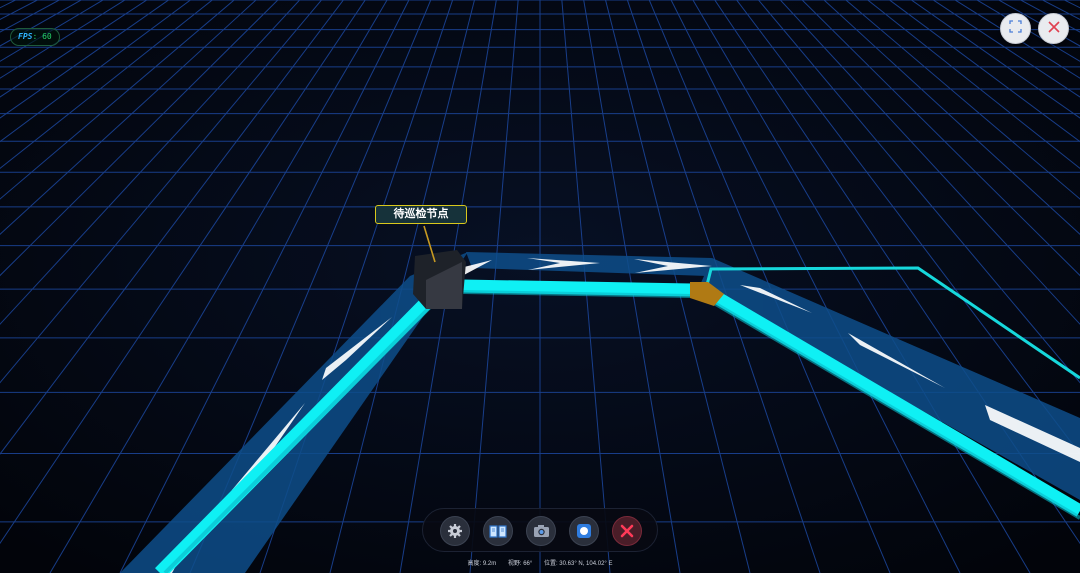 Image resolution: width=1080 pixels, height=573 pixels. I want to click on record-icon, so click(584, 531).